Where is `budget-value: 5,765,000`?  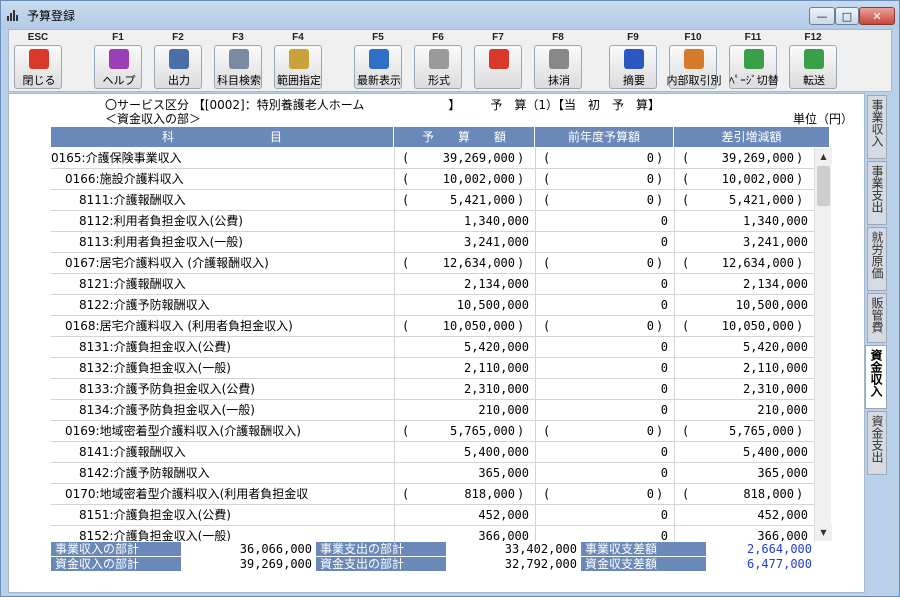 budget-value: 5,765,000 is located at coordinates (454, 431).